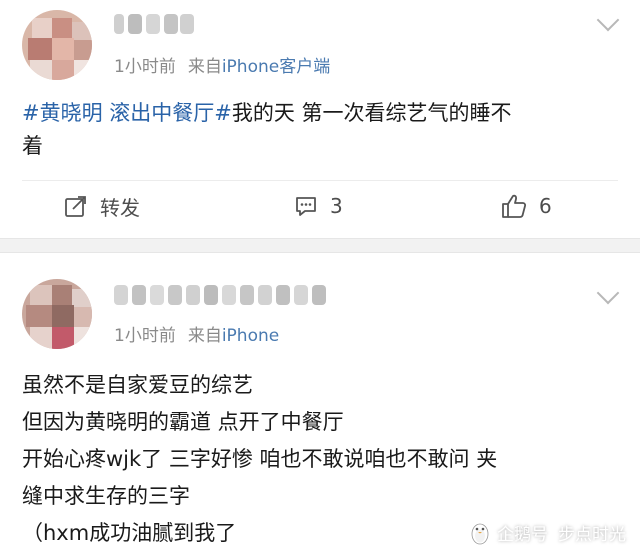 This screenshot has width=640, height=555. I want to click on comment-count: 3, so click(336, 206).